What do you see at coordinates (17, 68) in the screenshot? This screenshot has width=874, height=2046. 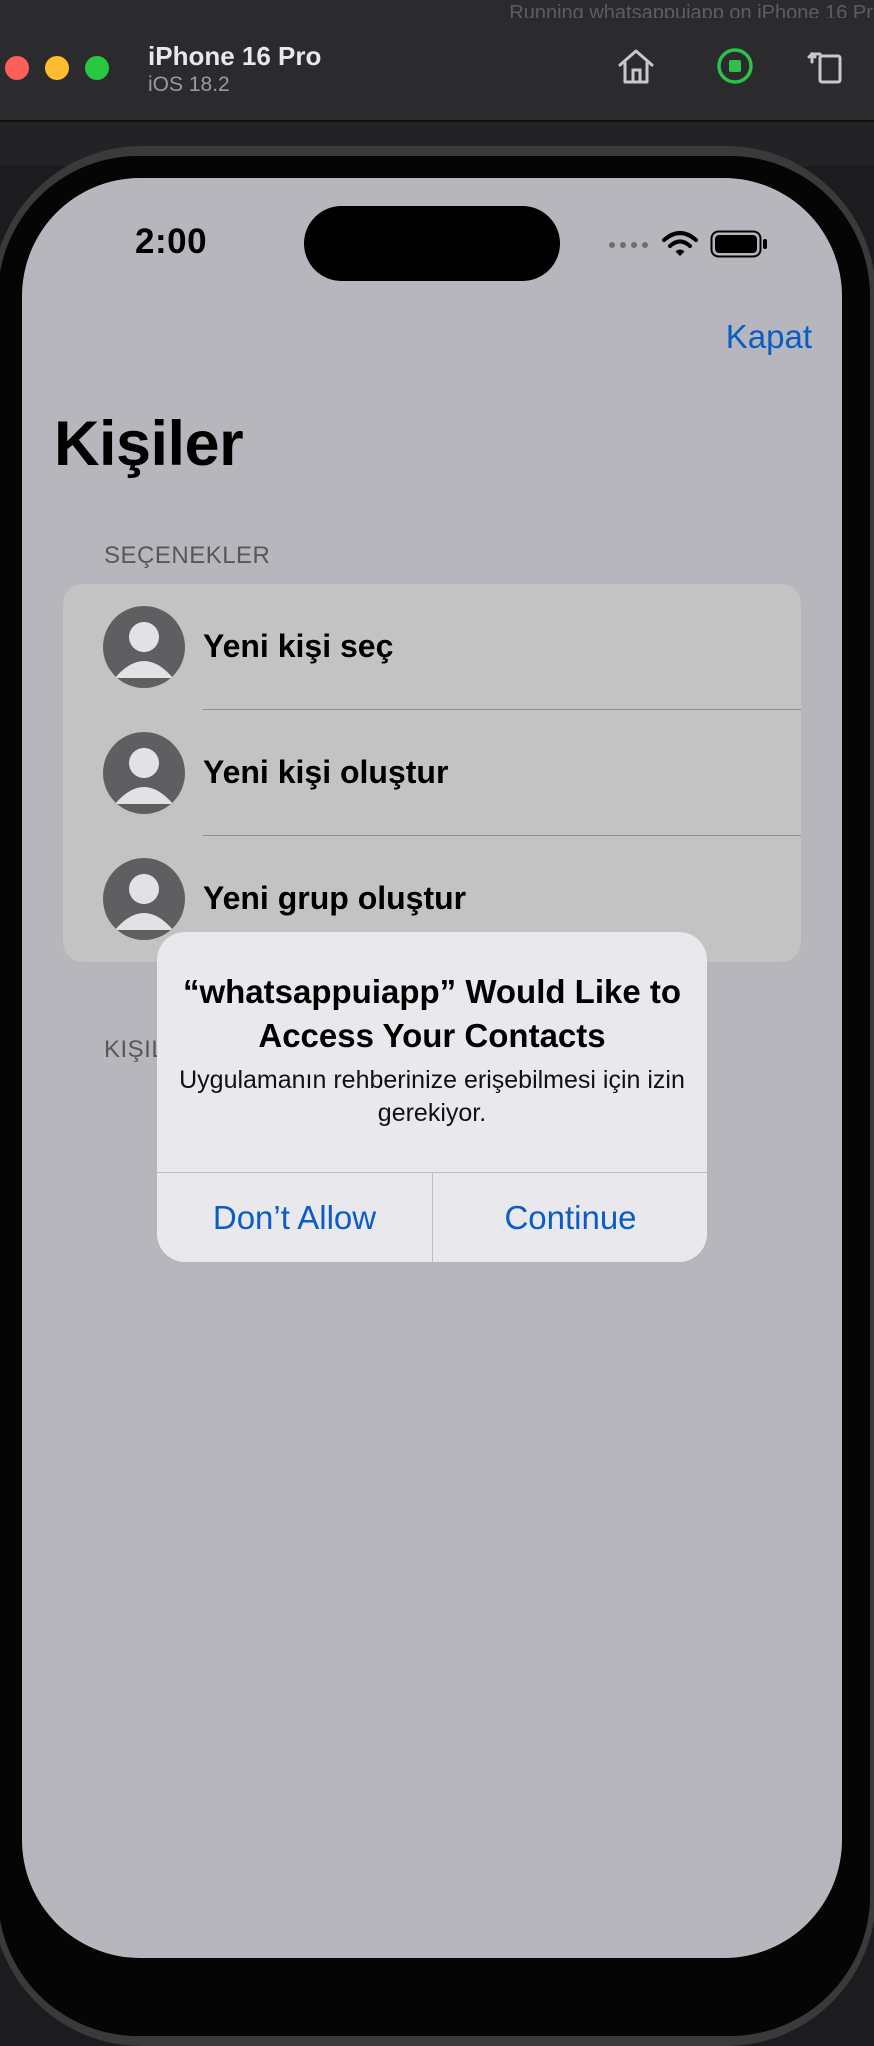 I see `window-close-button` at bounding box center [17, 68].